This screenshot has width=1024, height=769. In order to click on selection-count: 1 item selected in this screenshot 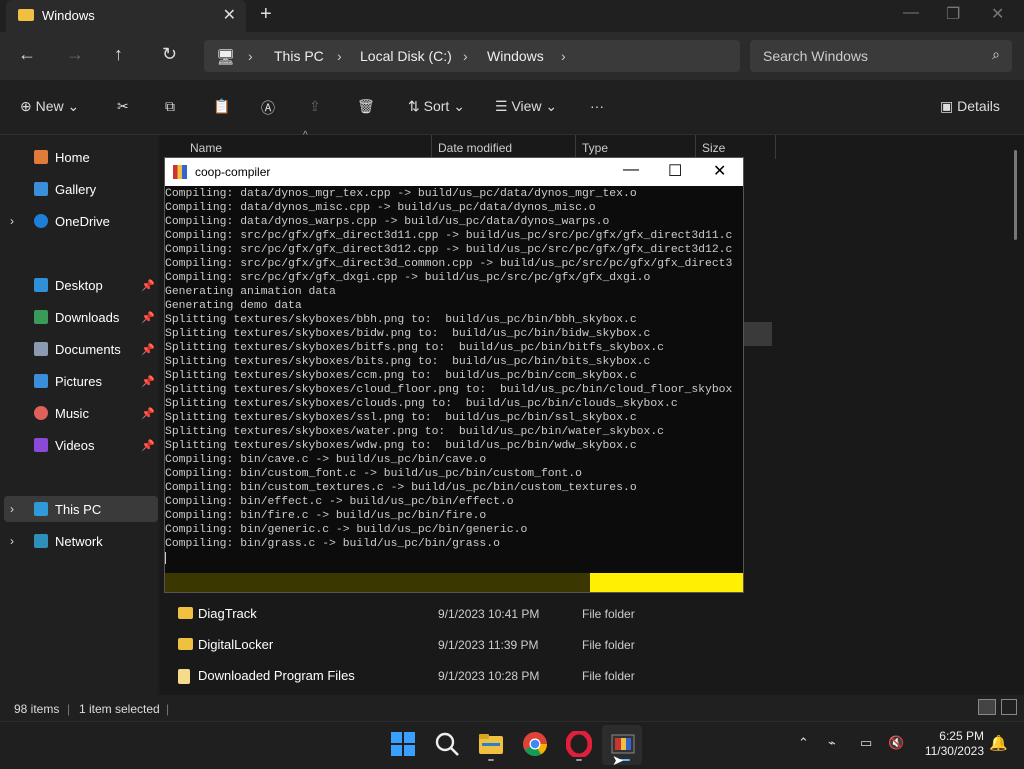, I will do `click(119, 709)`.